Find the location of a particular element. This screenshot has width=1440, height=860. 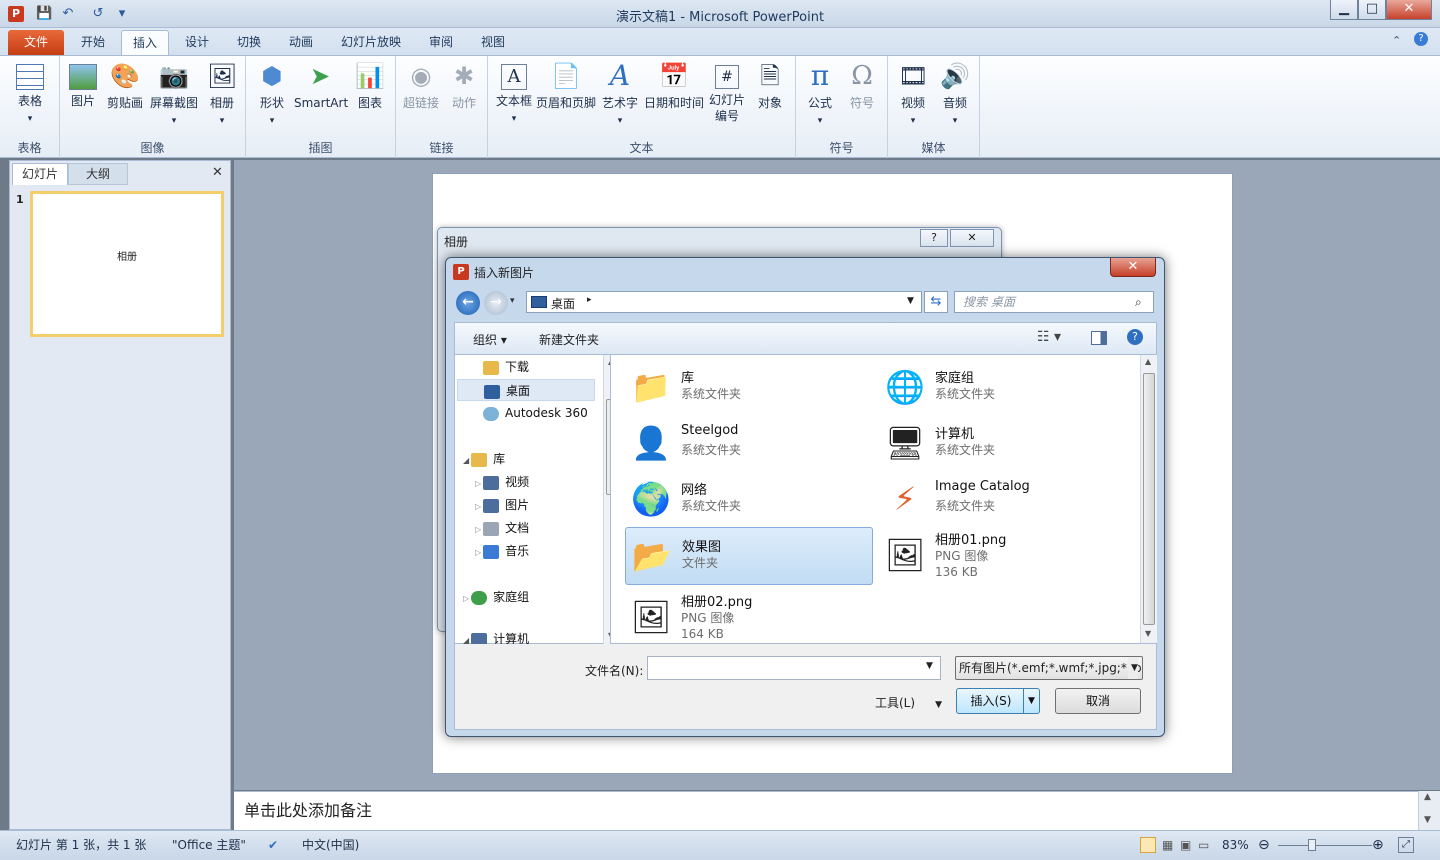

screenshot-button: 📷 屏幕截图 ▾ is located at coordinates (174, 94).